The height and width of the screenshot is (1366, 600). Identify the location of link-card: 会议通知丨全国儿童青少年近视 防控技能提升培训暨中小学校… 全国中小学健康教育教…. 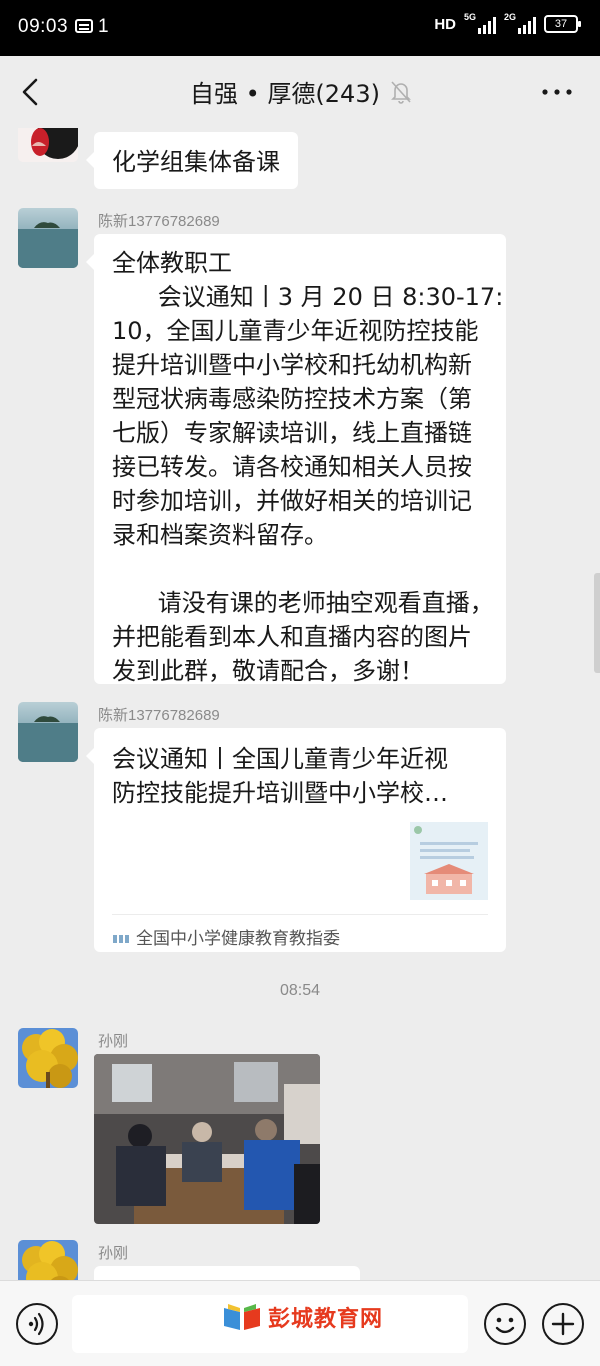
(296, 840).